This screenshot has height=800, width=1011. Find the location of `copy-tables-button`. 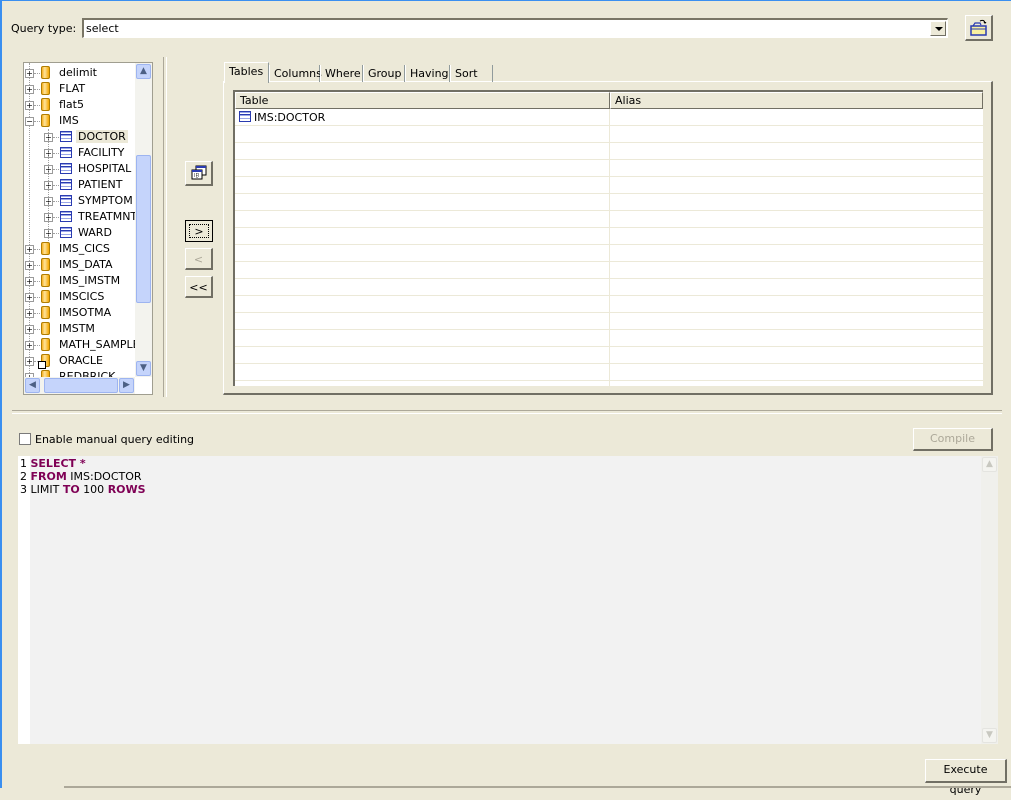

copy-tables-button is located at coordinates (199, 173).